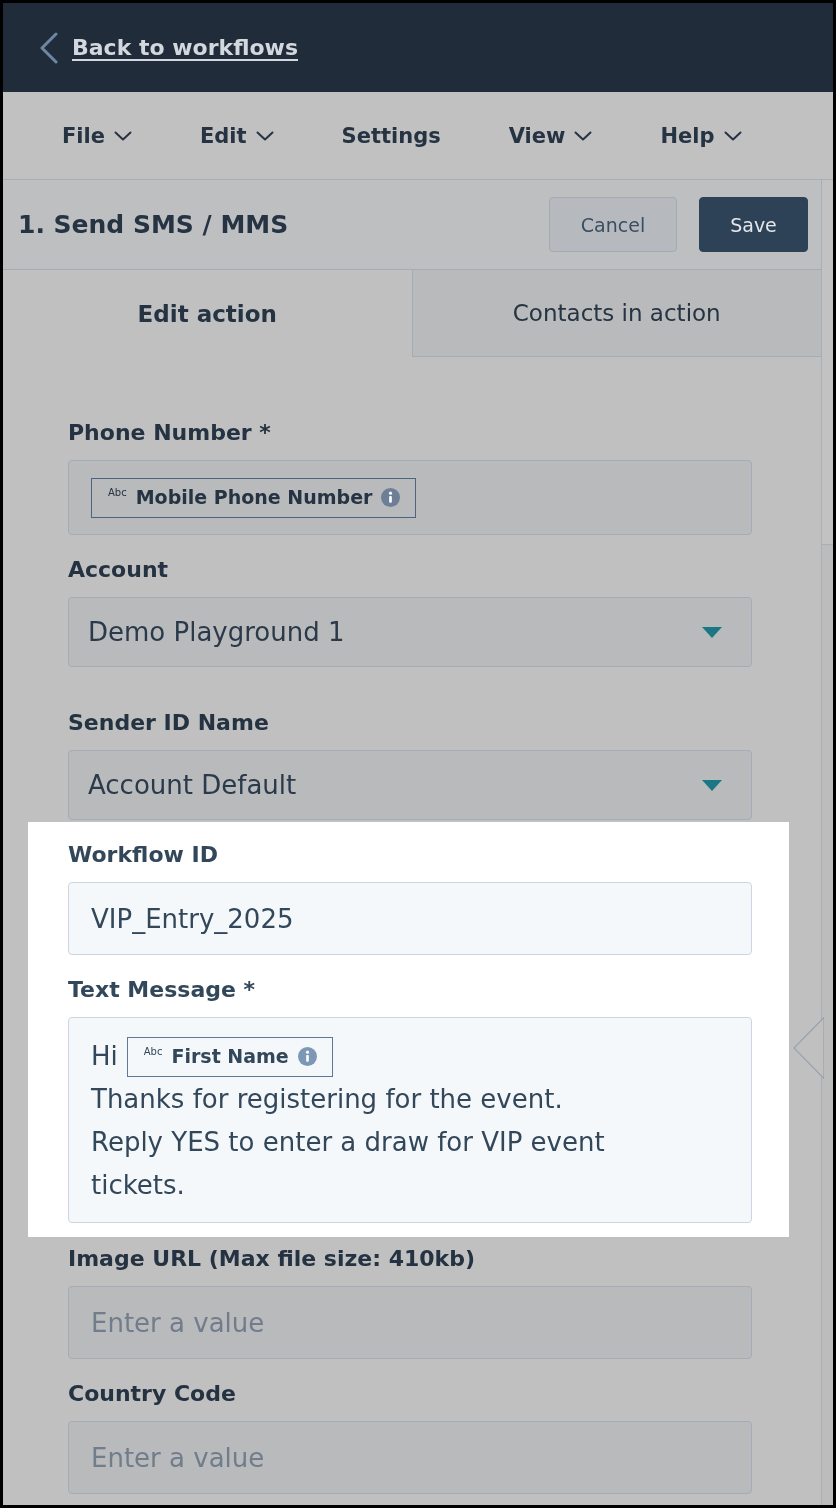 The image size is (836, 1508). Describe the element at coordinates (119, 570) in the screenshot. I see `field-label: Account` at that location.